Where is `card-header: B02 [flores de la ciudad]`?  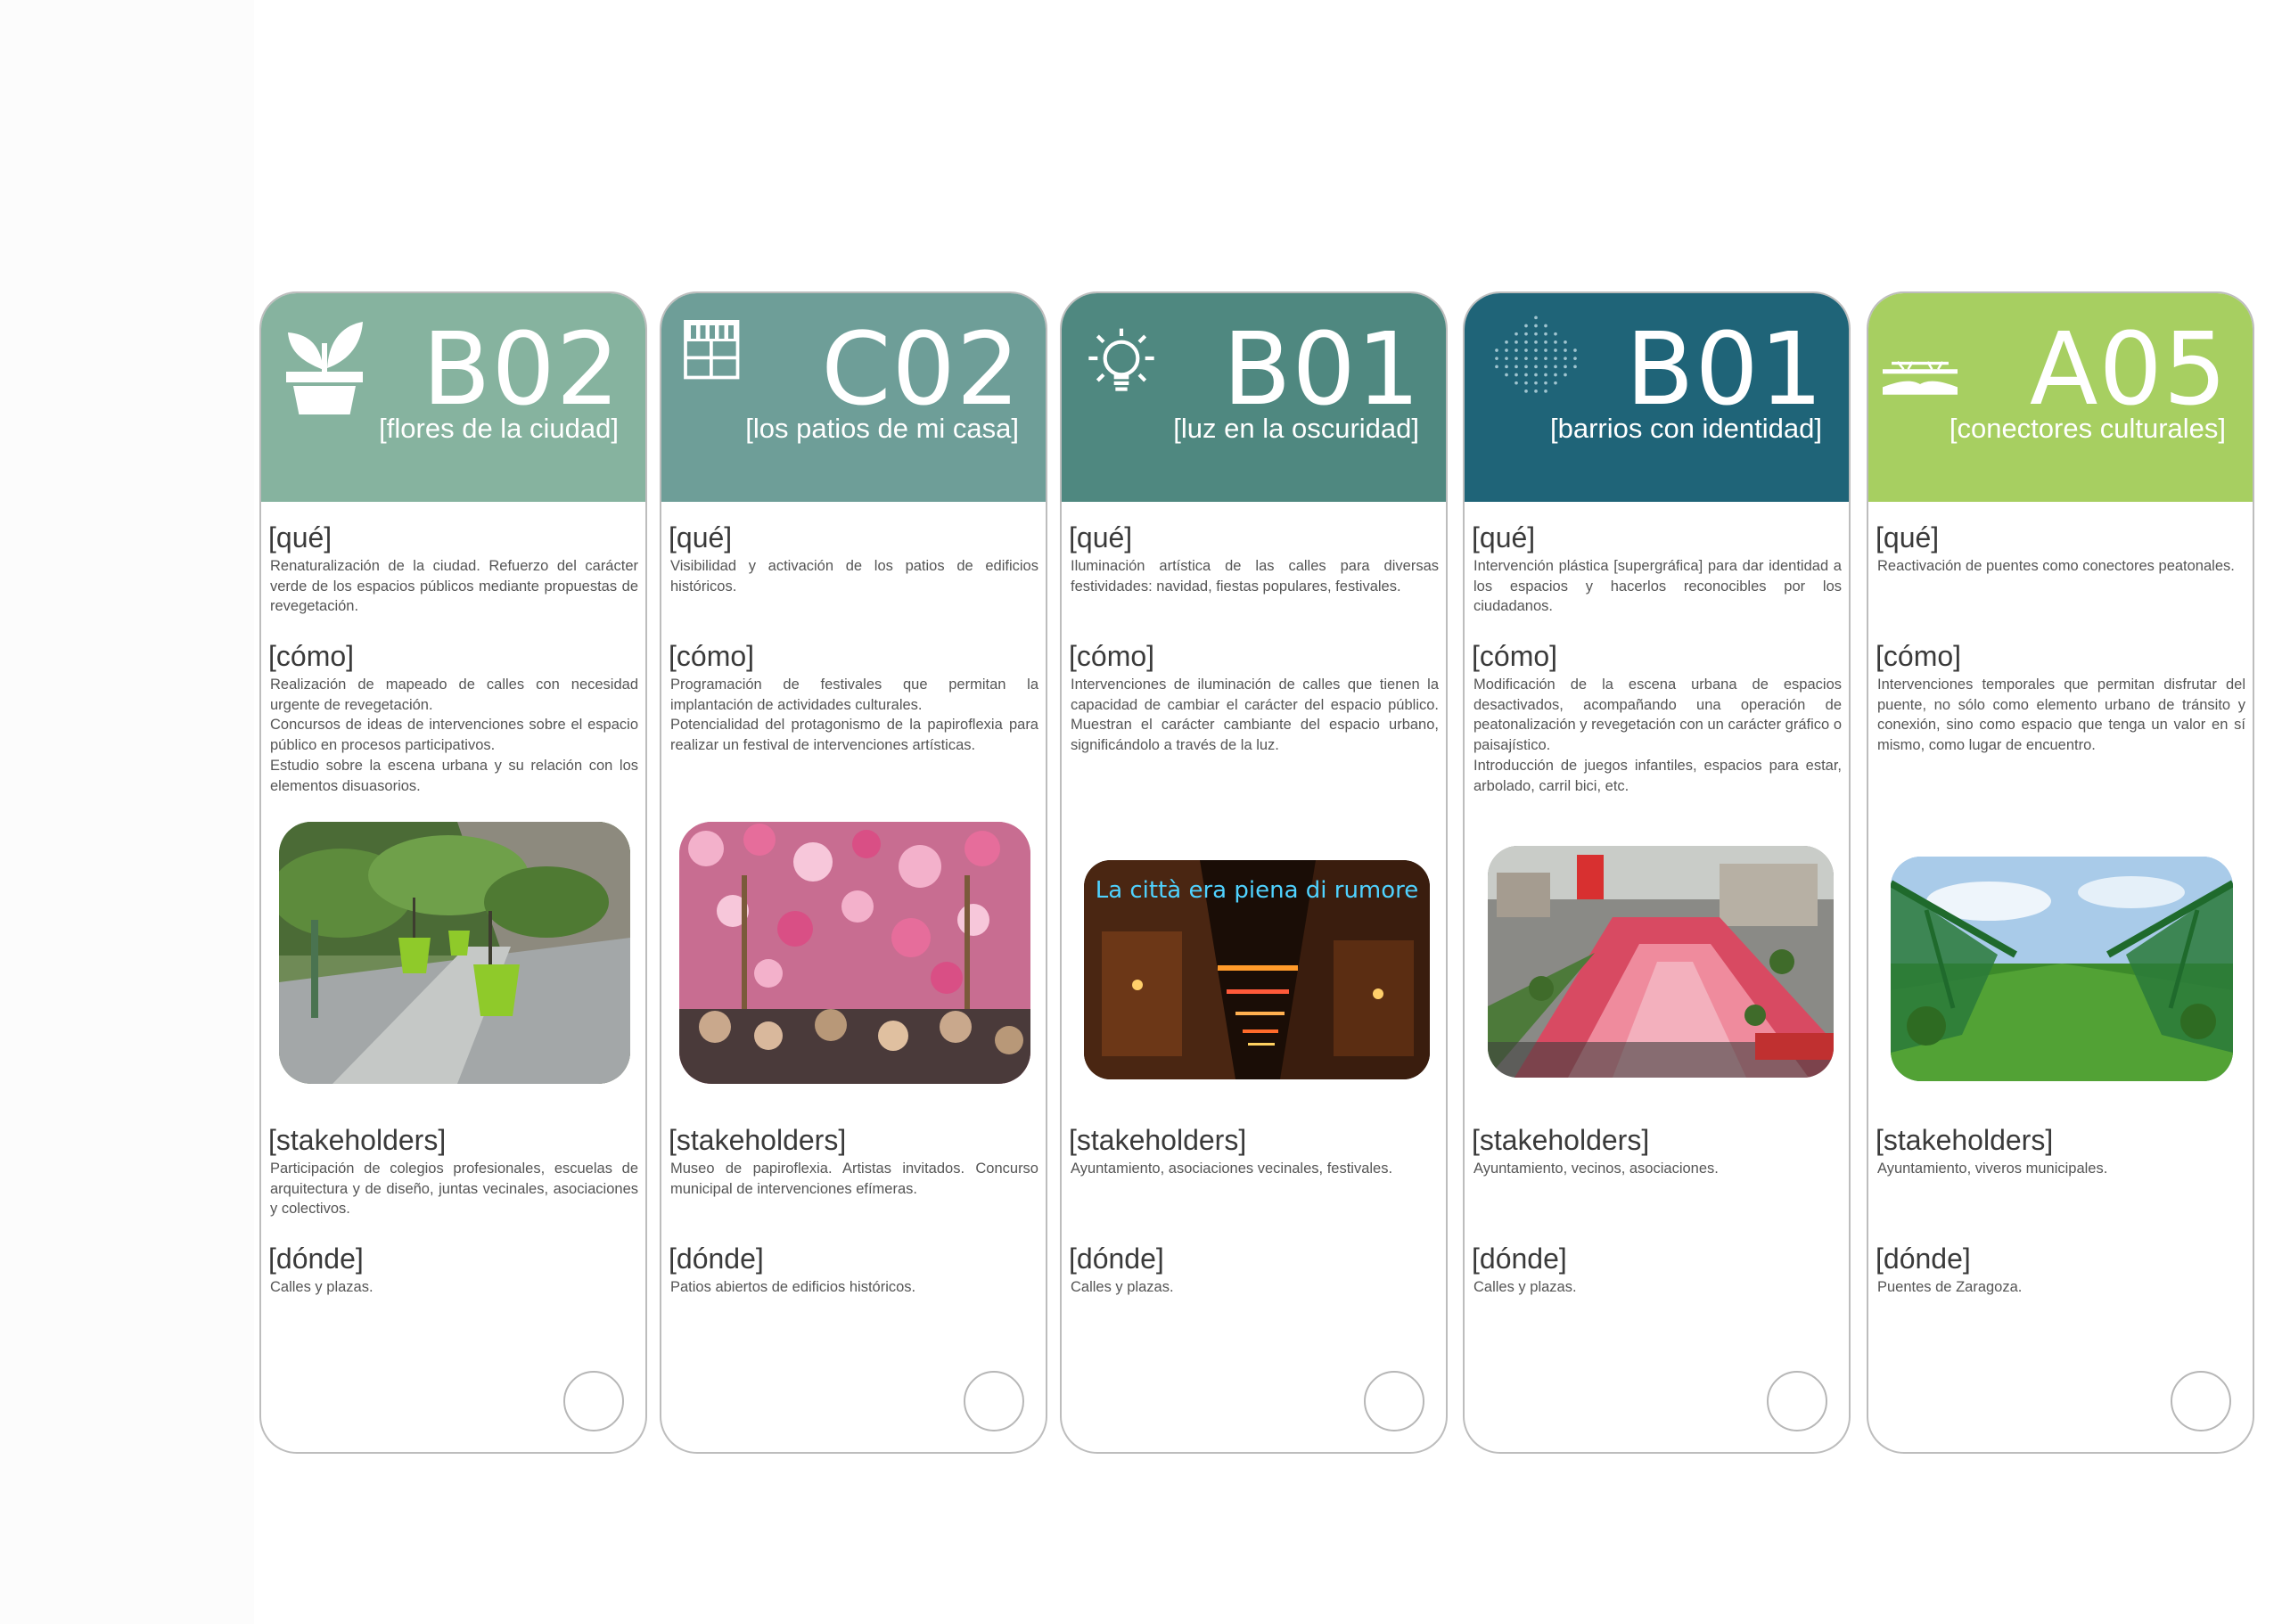 card-header: B02 [flores de la ciudad] is located at coordinates (453, 397).